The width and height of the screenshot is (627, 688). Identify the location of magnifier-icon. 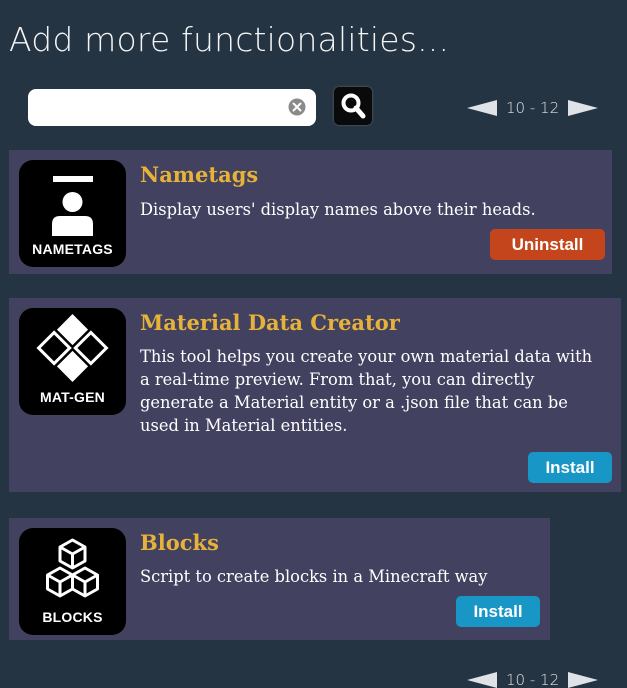
(353, 106).